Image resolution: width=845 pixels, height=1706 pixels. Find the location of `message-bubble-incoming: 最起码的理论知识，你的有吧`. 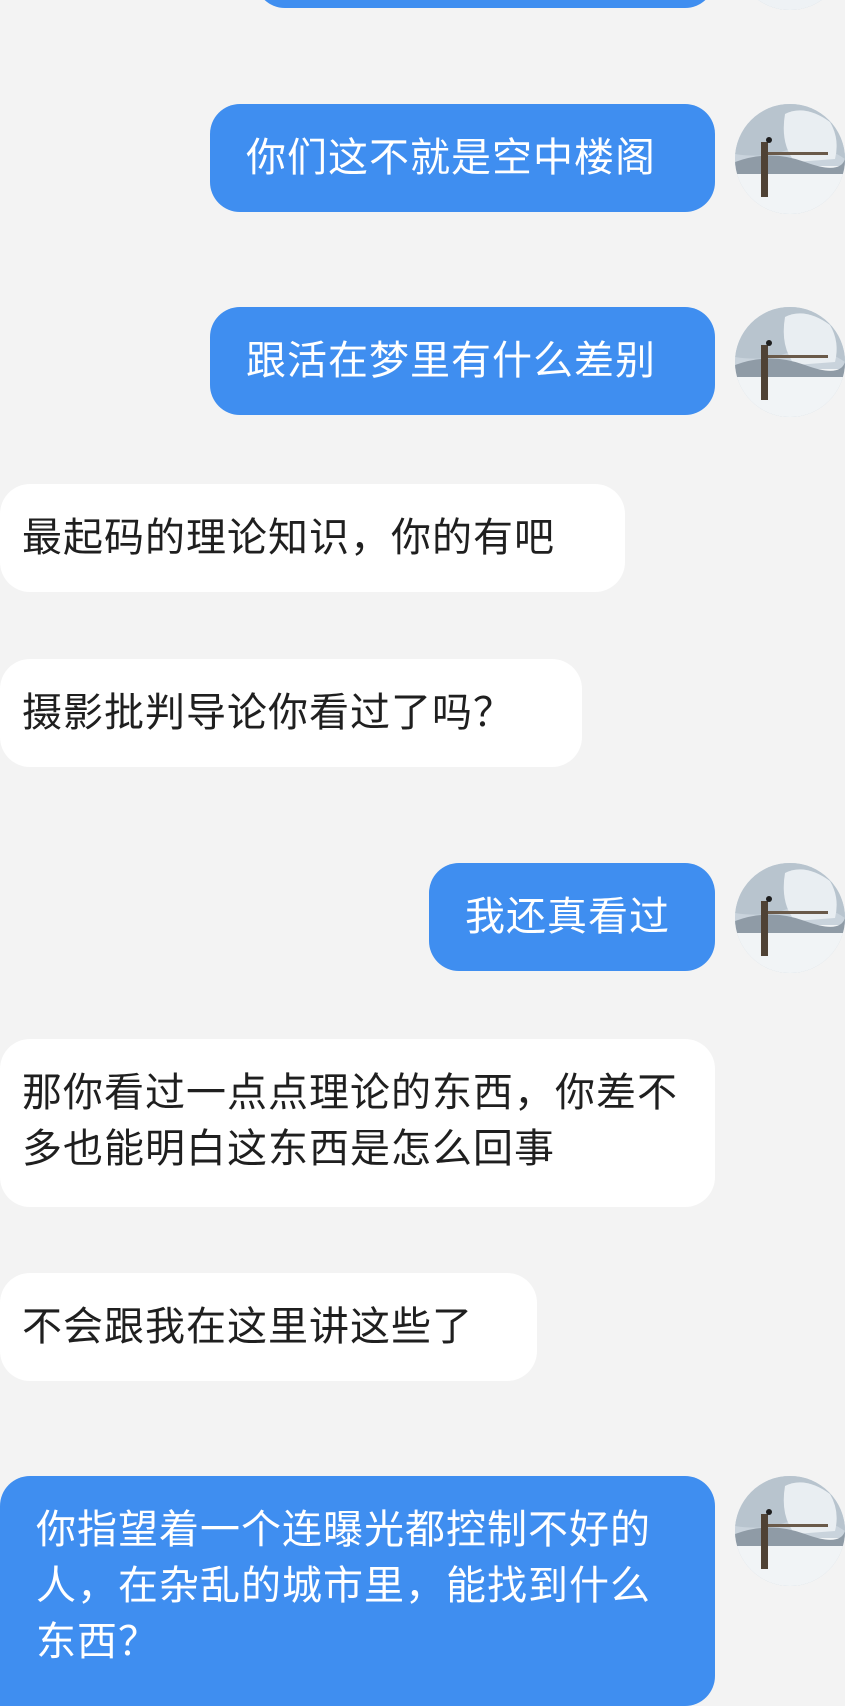

message-bubble-incoming: 最起码的理论知识，你的有吧 is located at coordinates (312, 538).